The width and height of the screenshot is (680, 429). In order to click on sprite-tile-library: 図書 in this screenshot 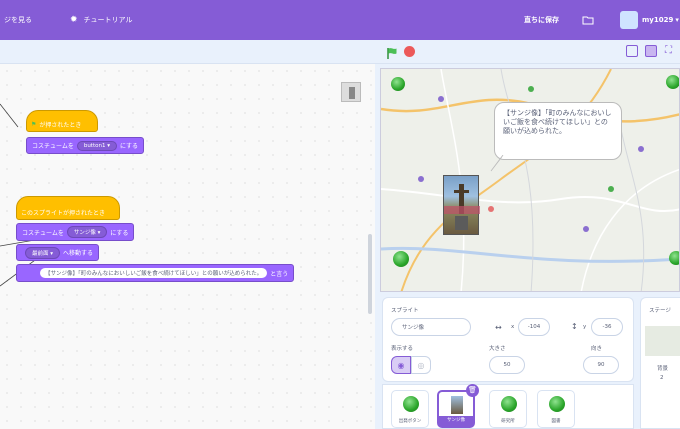, I will do `click(556, 409)`.